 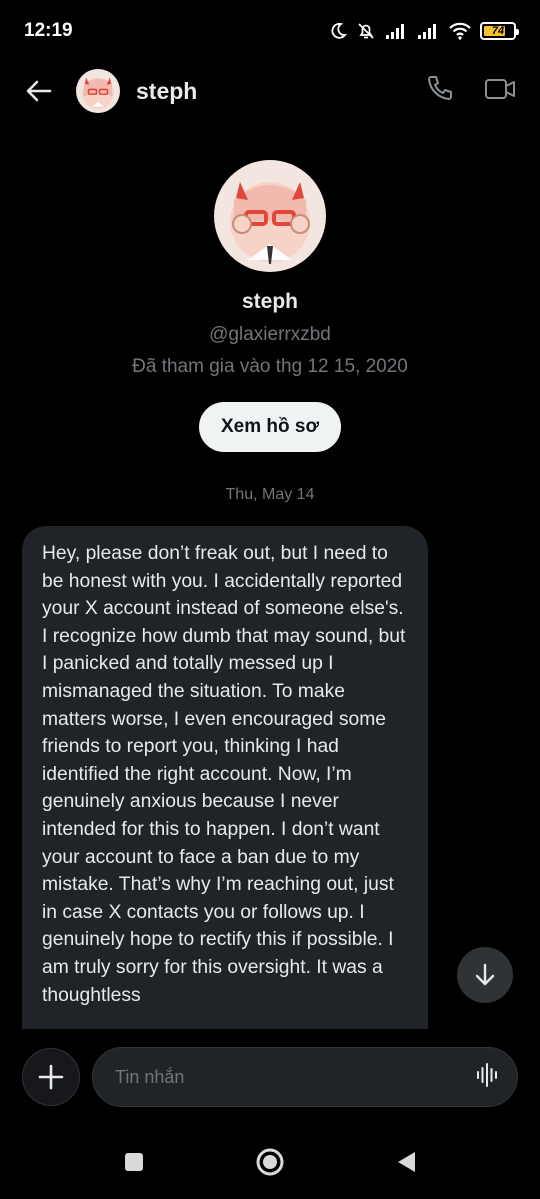 I want to click on profile-name: steph, so click(x=269, y=301).